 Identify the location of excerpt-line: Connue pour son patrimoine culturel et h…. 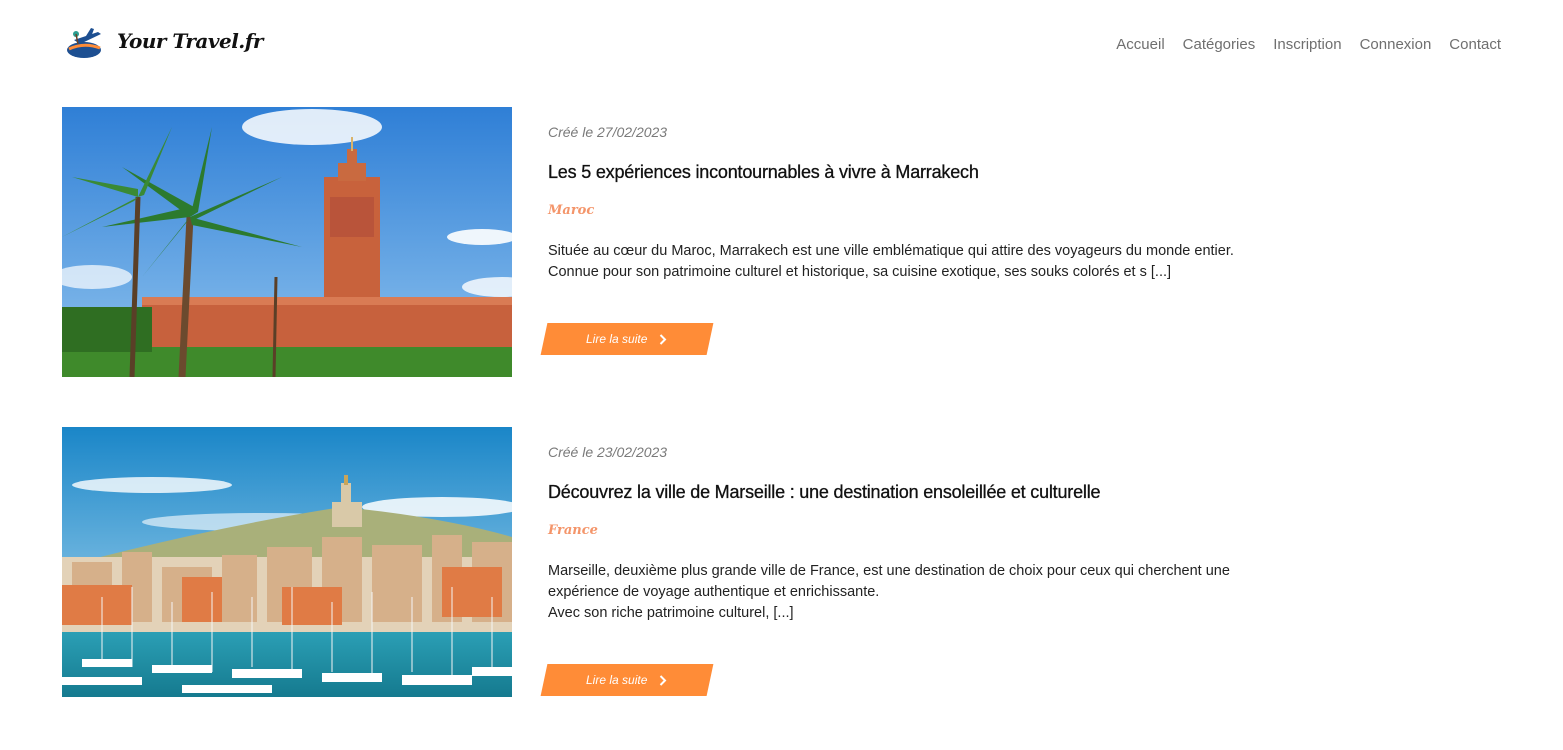
(860, 272).